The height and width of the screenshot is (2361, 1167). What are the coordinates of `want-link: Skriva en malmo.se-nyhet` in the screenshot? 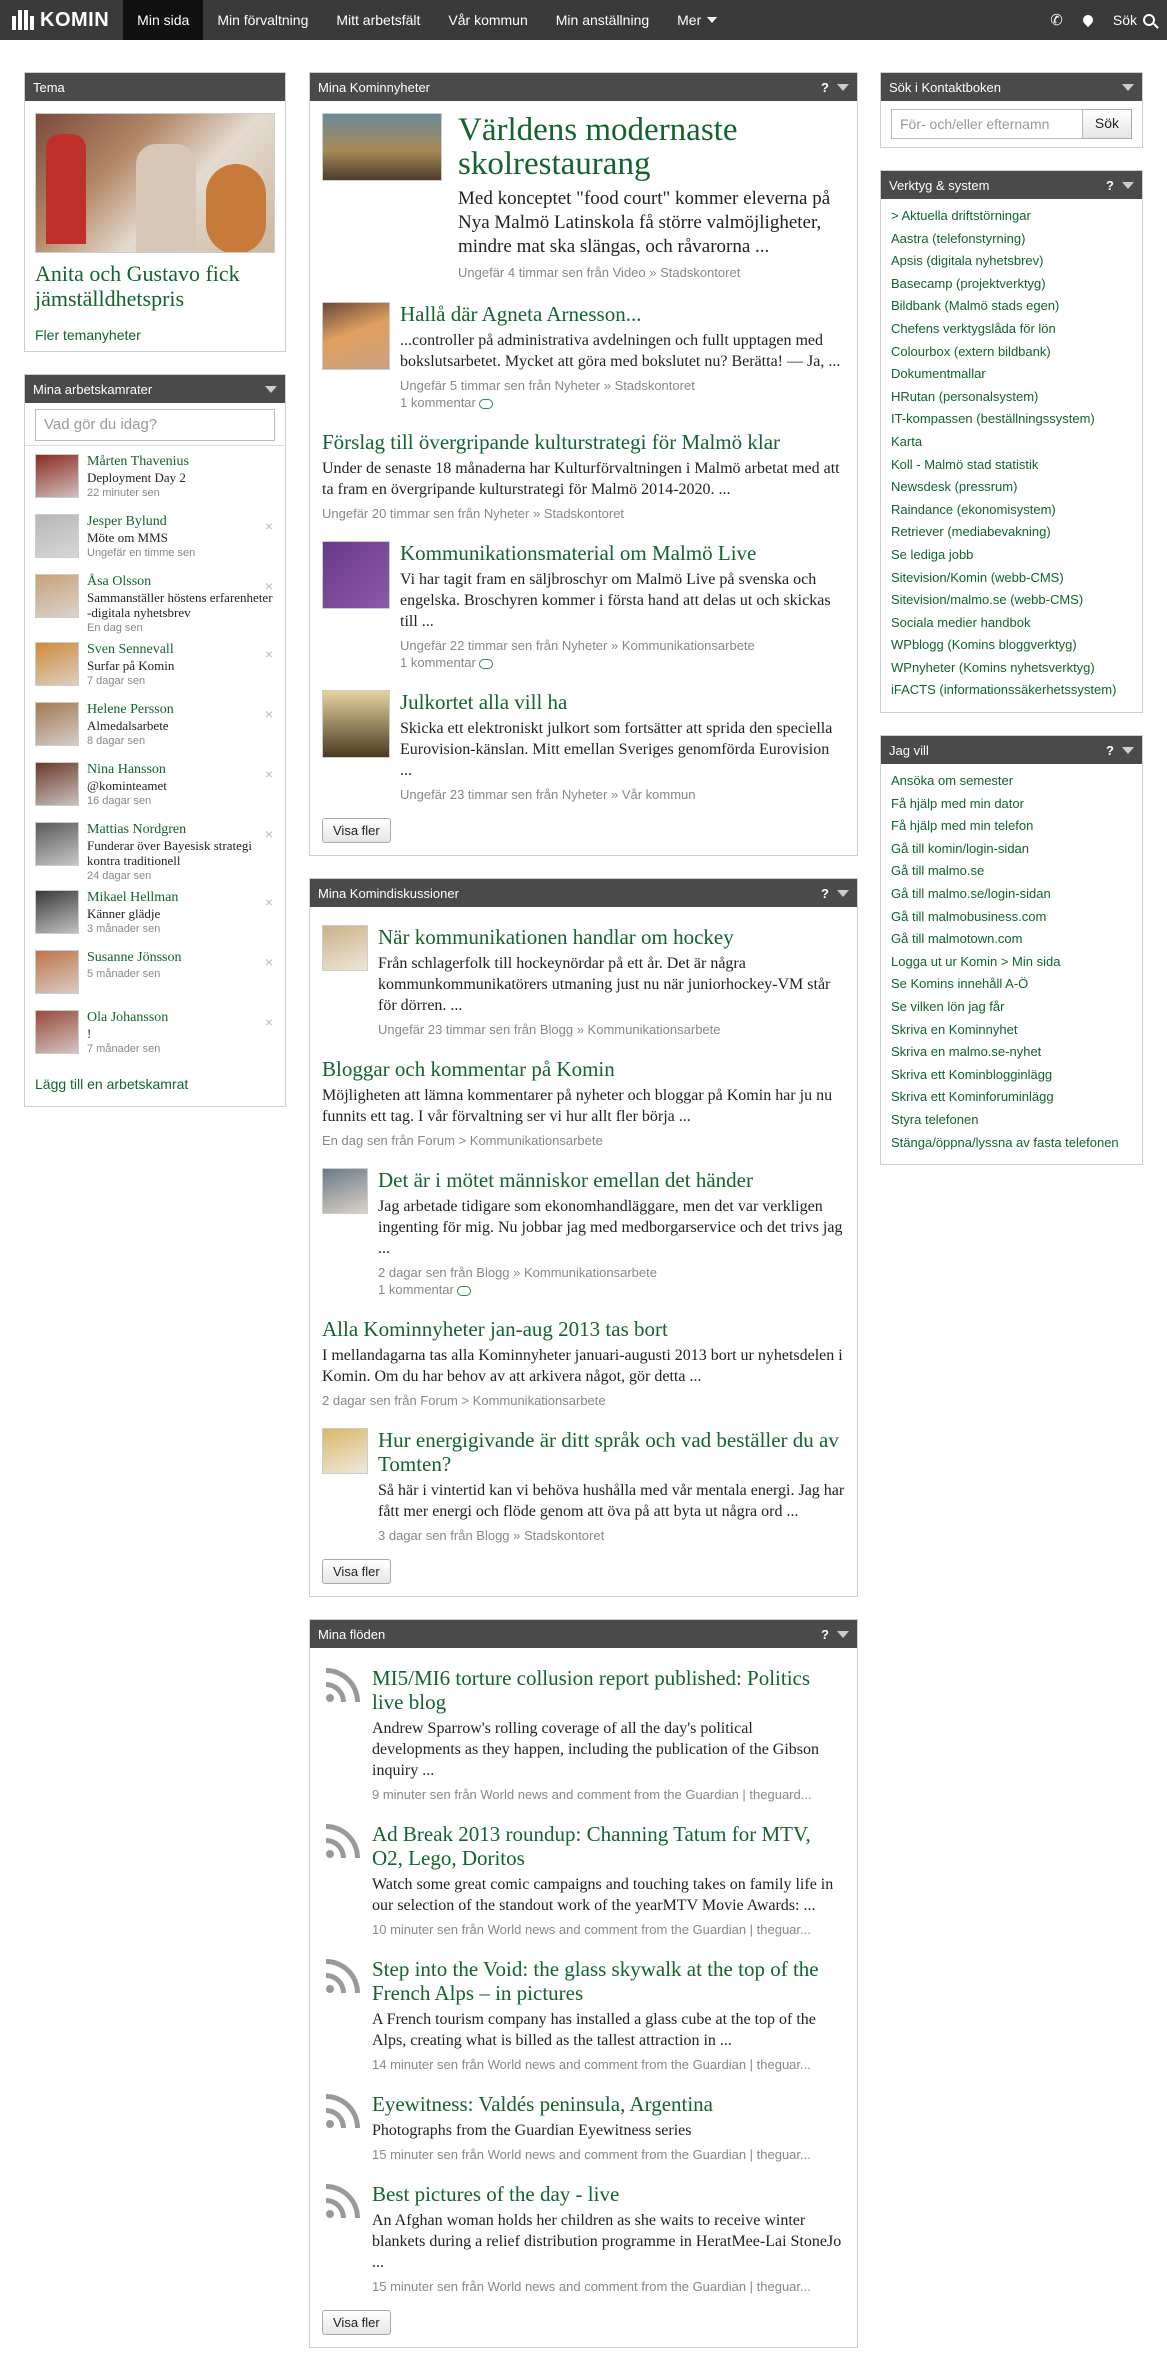 It's located at (1011, 1052).